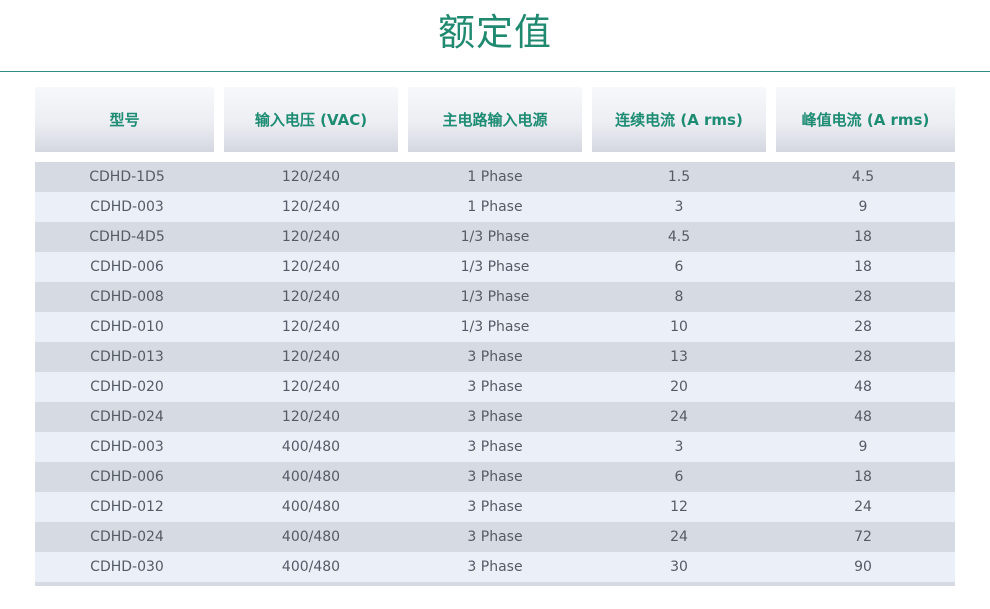 The height and width of the screenshot is (609, 990). I want to click on cell-continuous-current: 8, so click(679, 297).